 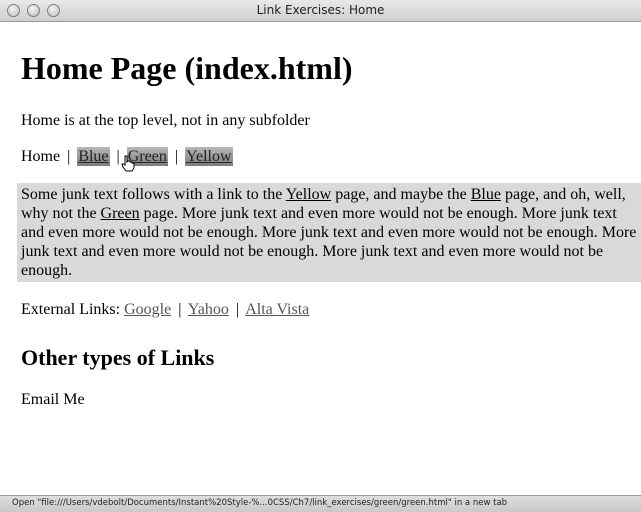 What do you see at coordinates (53, 399) in the screenshot?
I see `email-me-text: Email Me` at bounding box center [53, 399].